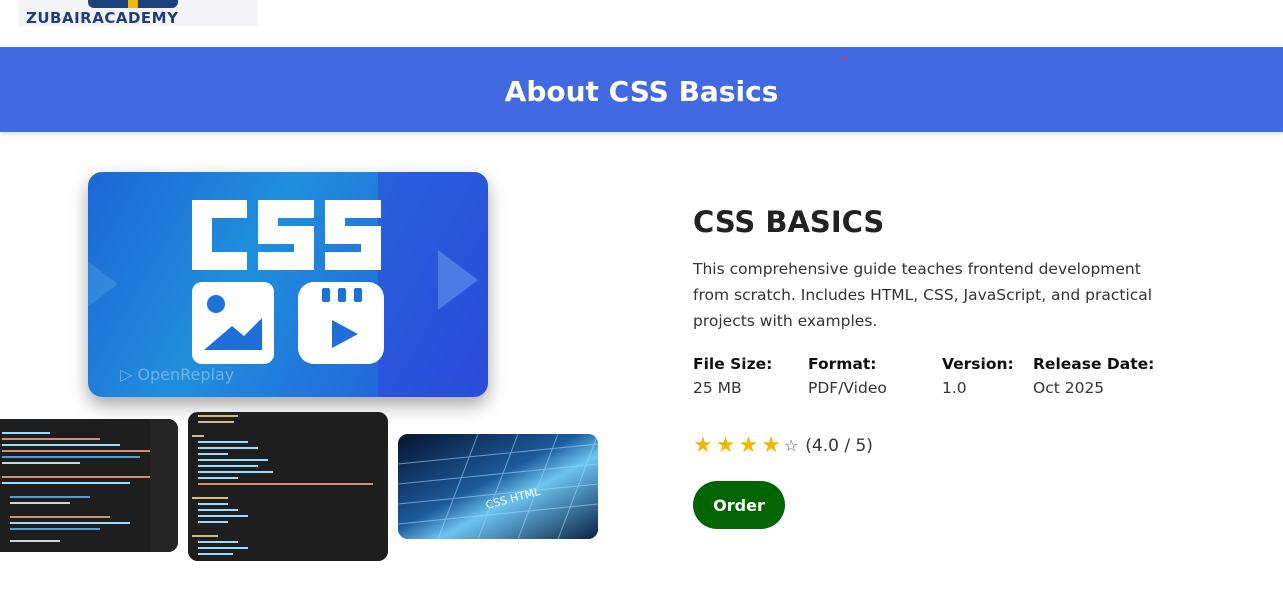 The height and width of the screenshot is (600, 1283). I want to click on page-title: About CSS Basics, so click(641, 91).